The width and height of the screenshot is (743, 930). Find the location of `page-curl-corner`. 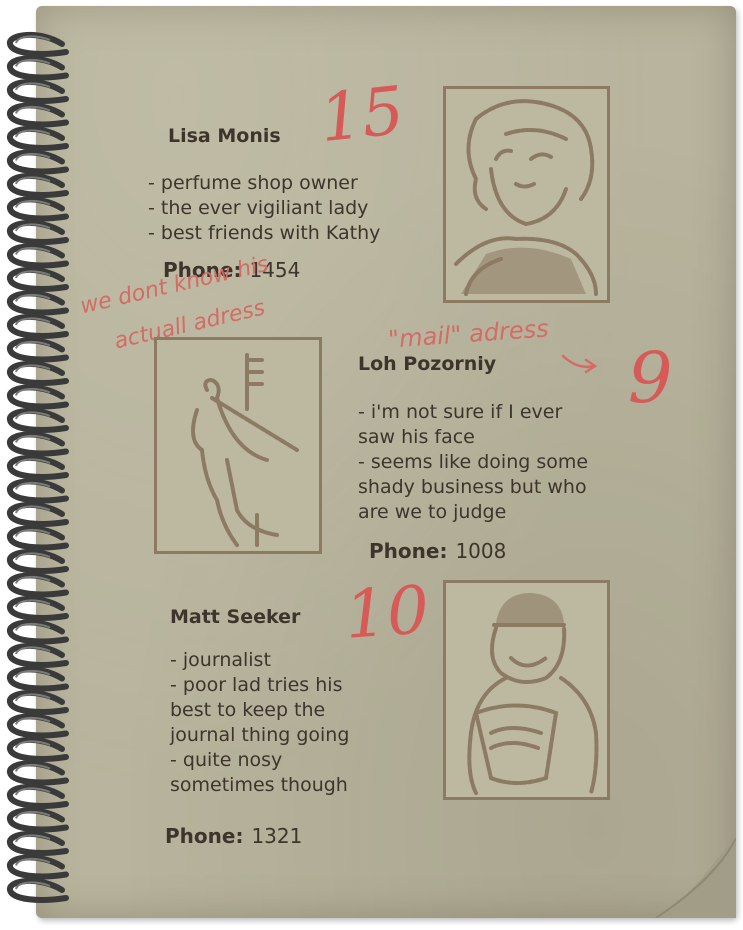

page-curl-corner is located at coordinates (695, 877).